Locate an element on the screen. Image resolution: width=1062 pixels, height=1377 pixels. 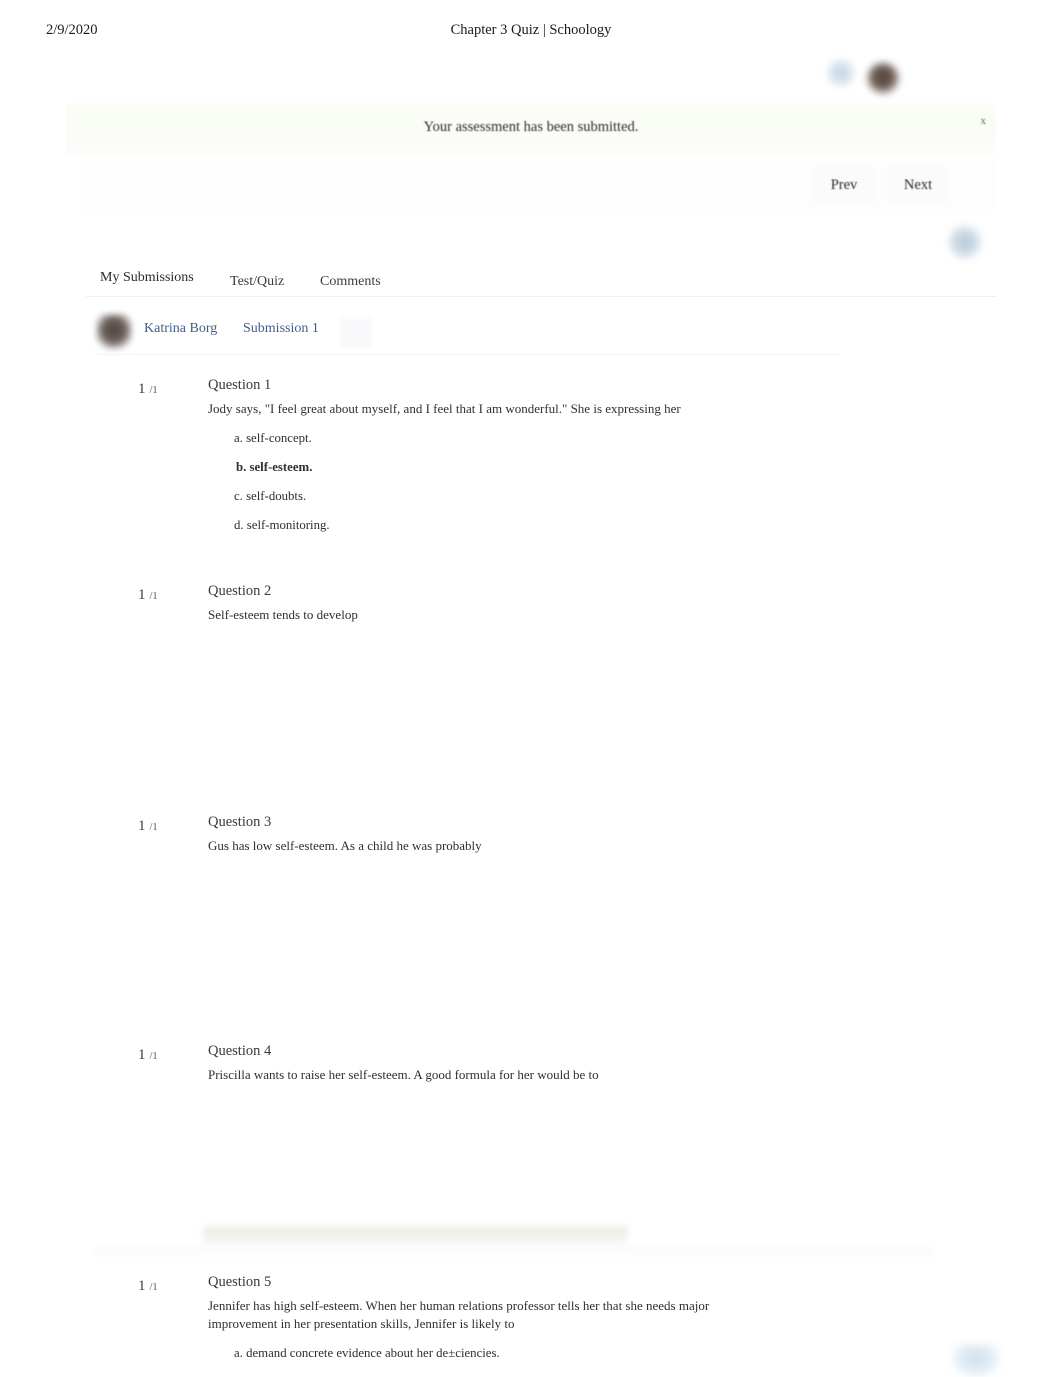
tab-my-submissions: My Submissions is located at coordinates (147, 278).